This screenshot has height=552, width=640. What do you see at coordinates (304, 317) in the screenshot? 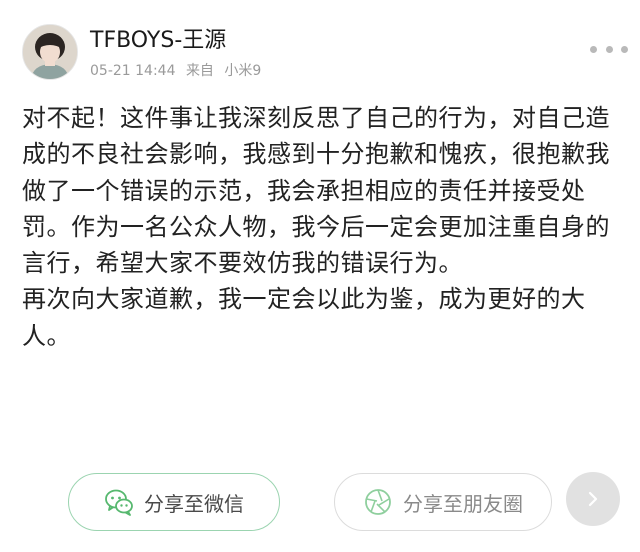
I see `post-paragraph: 再次向大家道歉，我一定会以此为鉴，成为更好的大人。` at bounding box center [304, 317].